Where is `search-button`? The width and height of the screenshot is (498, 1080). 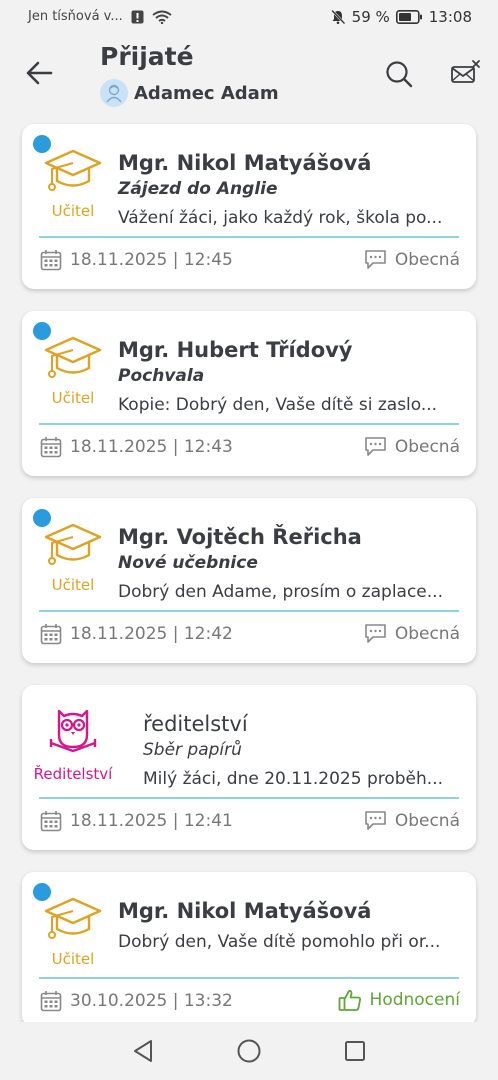 search-button is located at coordinates (399, 74).